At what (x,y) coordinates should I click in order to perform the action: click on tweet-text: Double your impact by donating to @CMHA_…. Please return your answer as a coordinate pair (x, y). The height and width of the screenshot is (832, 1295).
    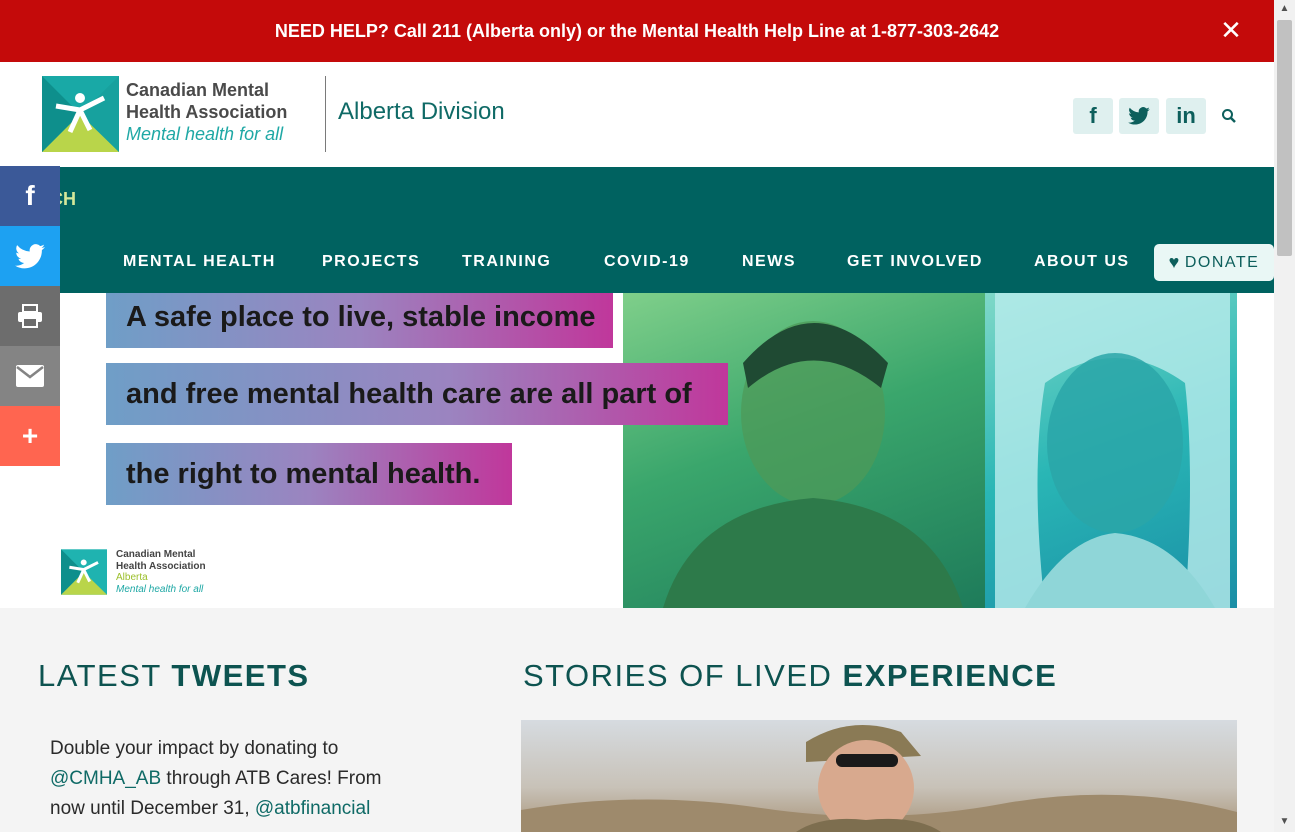
    Looking at the image, I should click on (230, 779).